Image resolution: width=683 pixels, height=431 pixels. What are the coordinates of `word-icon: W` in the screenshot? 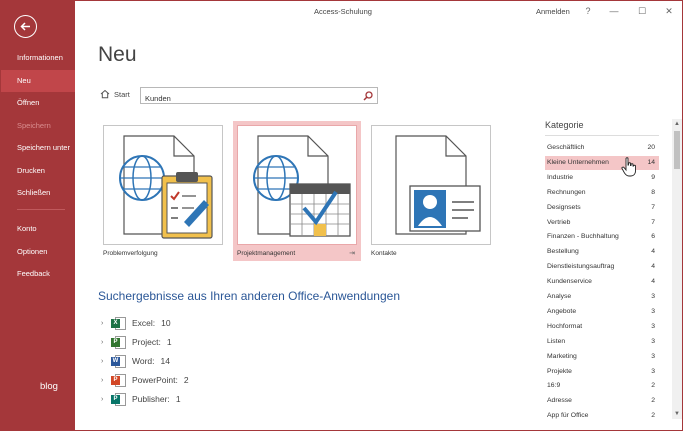 It's located at (118, 361).